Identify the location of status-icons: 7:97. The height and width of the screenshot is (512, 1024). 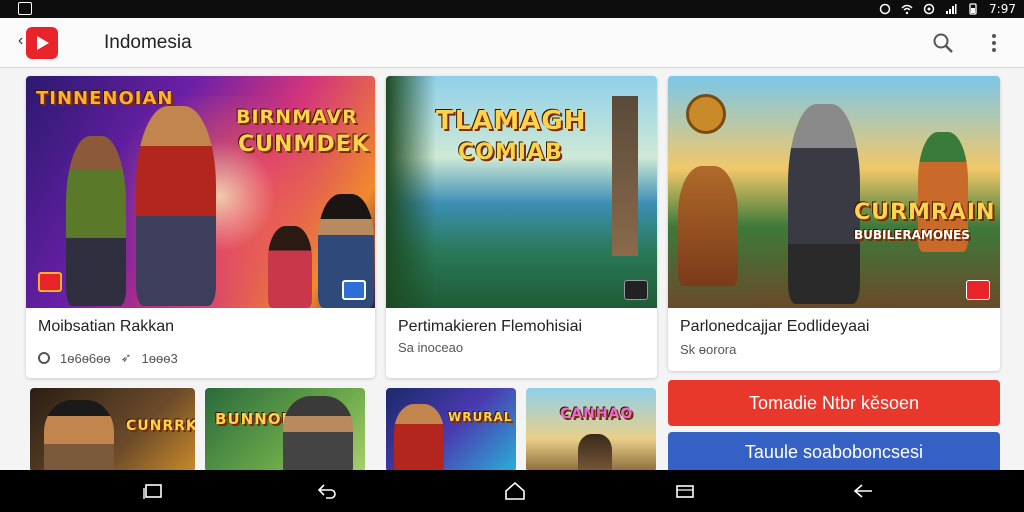
(947, 9).